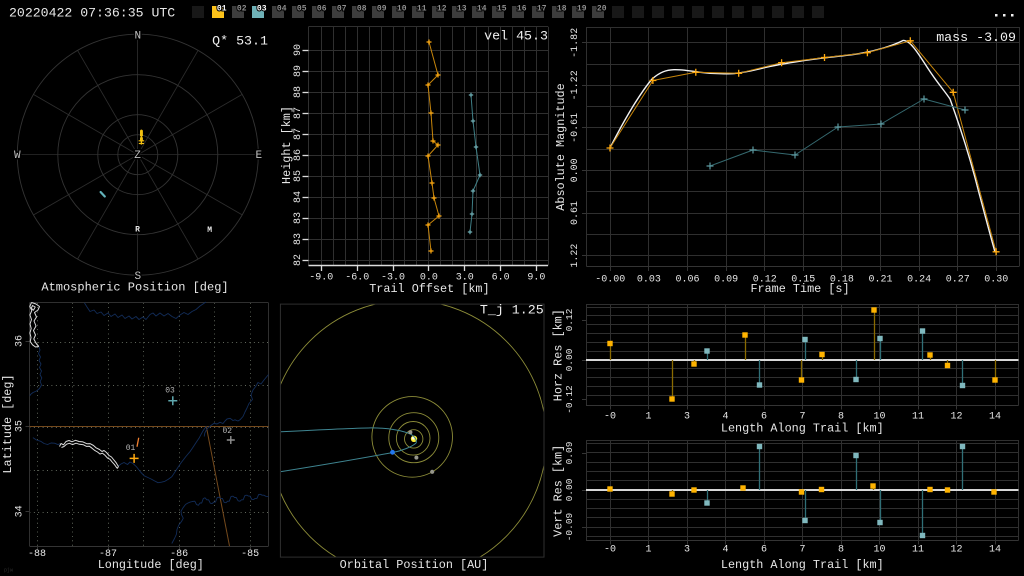 The width and height of the screenshot is (1024, 576). What do you see at coordinates (958, 280) in the screenshot?
I see `svg-text: 0.27` at bounding box center [958, 280].